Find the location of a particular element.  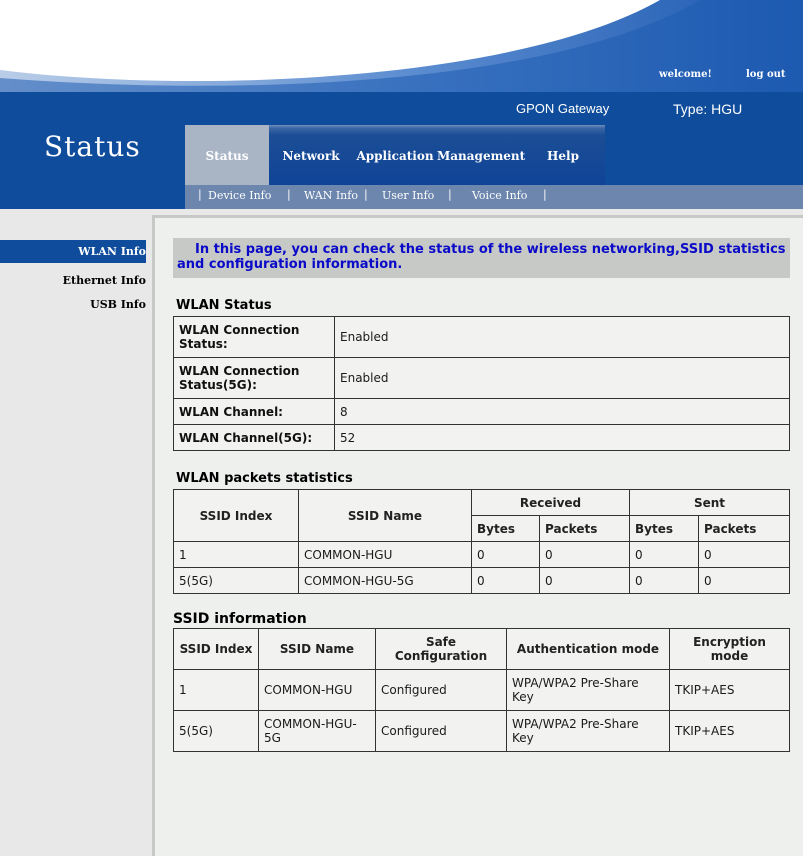

wlan-connection-status-5g-value: Enabled is located at coordinates (562, 378).